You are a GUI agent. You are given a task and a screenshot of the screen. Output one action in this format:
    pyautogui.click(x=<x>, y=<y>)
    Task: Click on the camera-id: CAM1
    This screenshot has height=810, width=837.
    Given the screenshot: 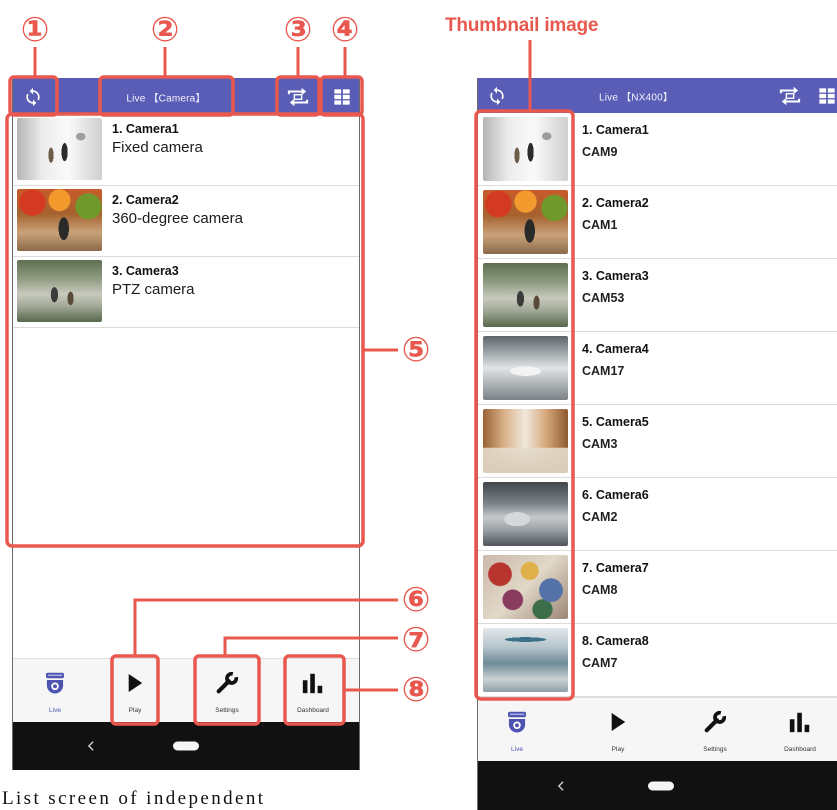 What is the action you would take?
    pyautogui.click(x=600, y=225)
    